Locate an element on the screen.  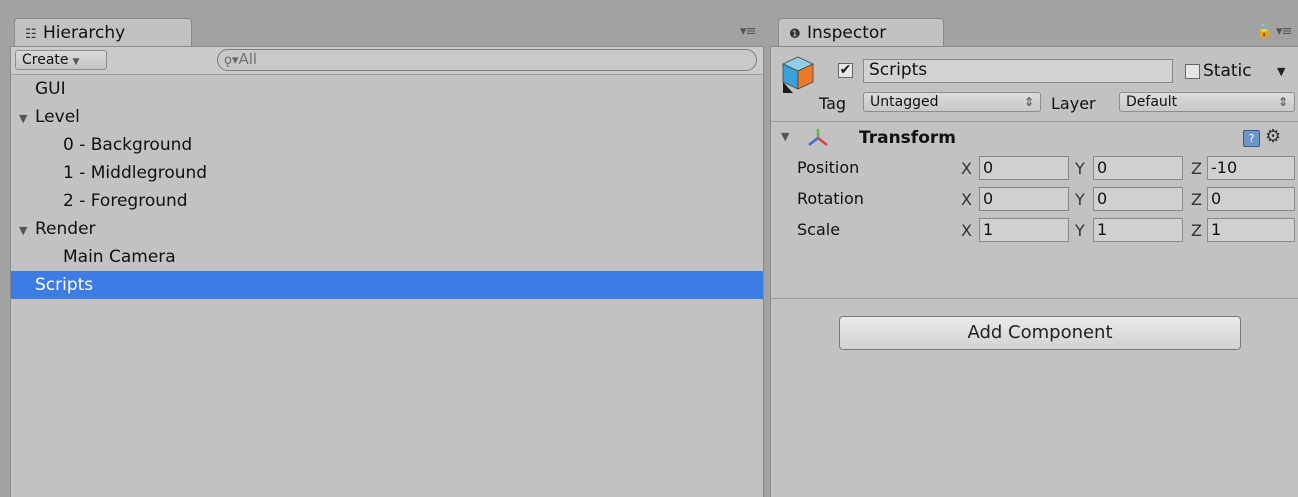
tree-item-label: GUI is located at coordinates (50, 89).